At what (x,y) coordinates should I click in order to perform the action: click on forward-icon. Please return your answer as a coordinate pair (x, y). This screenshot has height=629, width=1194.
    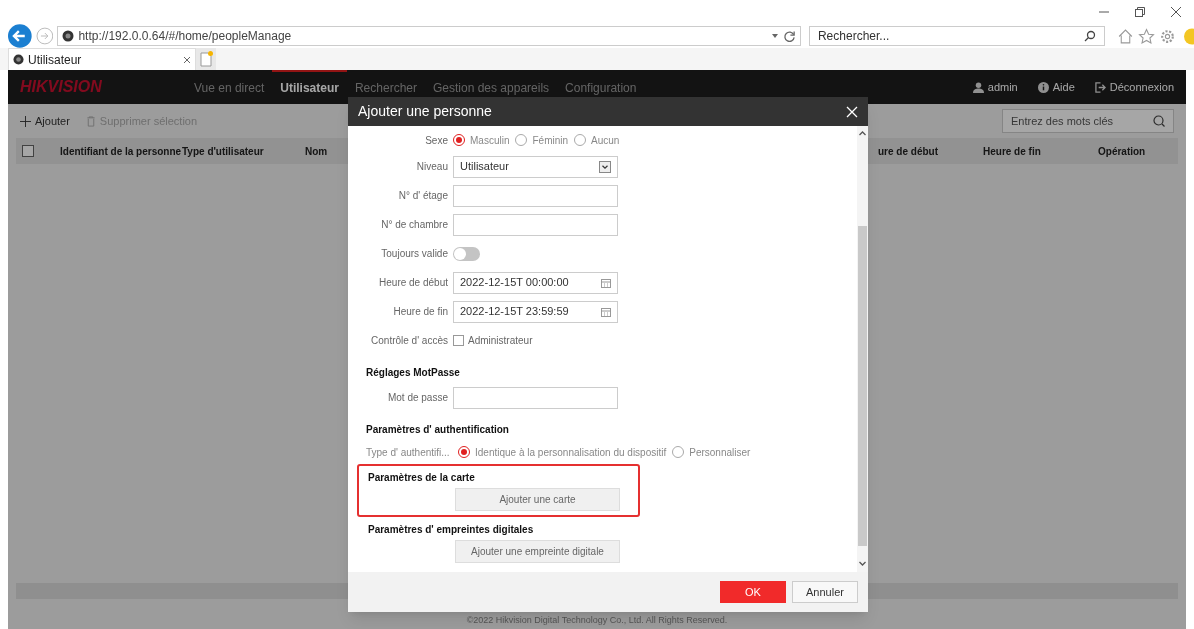
    Looking at the image, I should click on (44, 36).